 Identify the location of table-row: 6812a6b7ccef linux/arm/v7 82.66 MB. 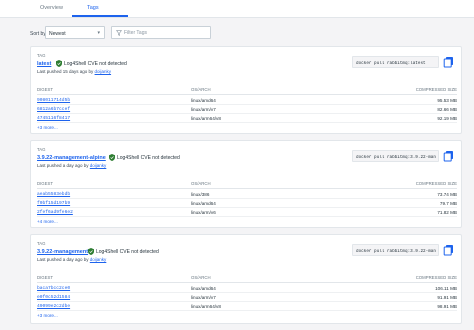
(247, 109).